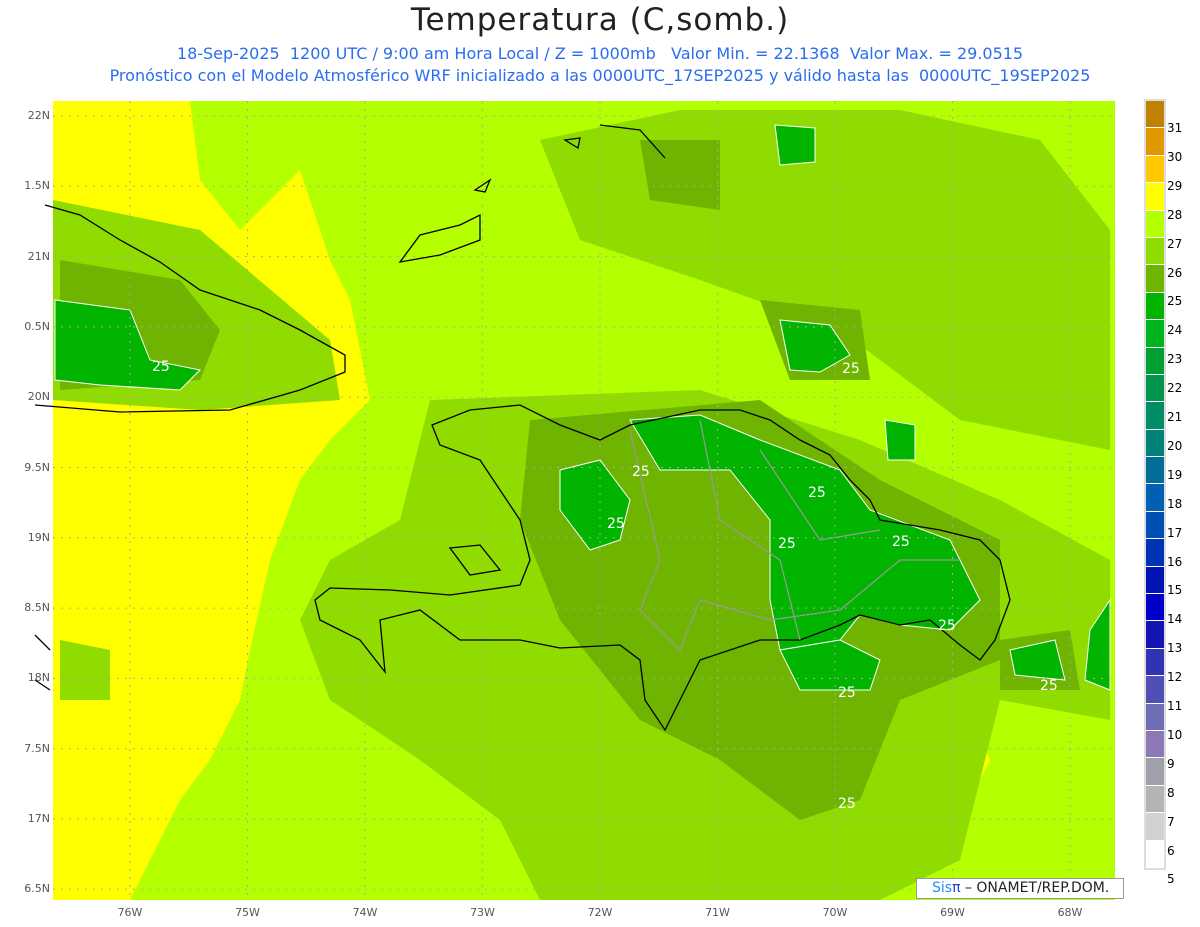  I want to click on colorbar-label: 25, so click(1175, 301).